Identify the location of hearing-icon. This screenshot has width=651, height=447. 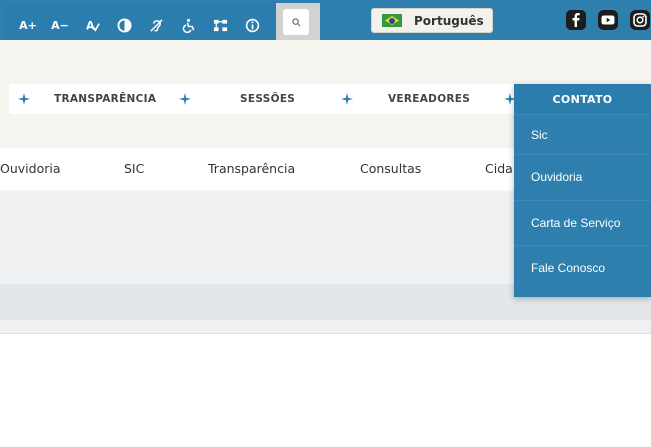
(156, 25).